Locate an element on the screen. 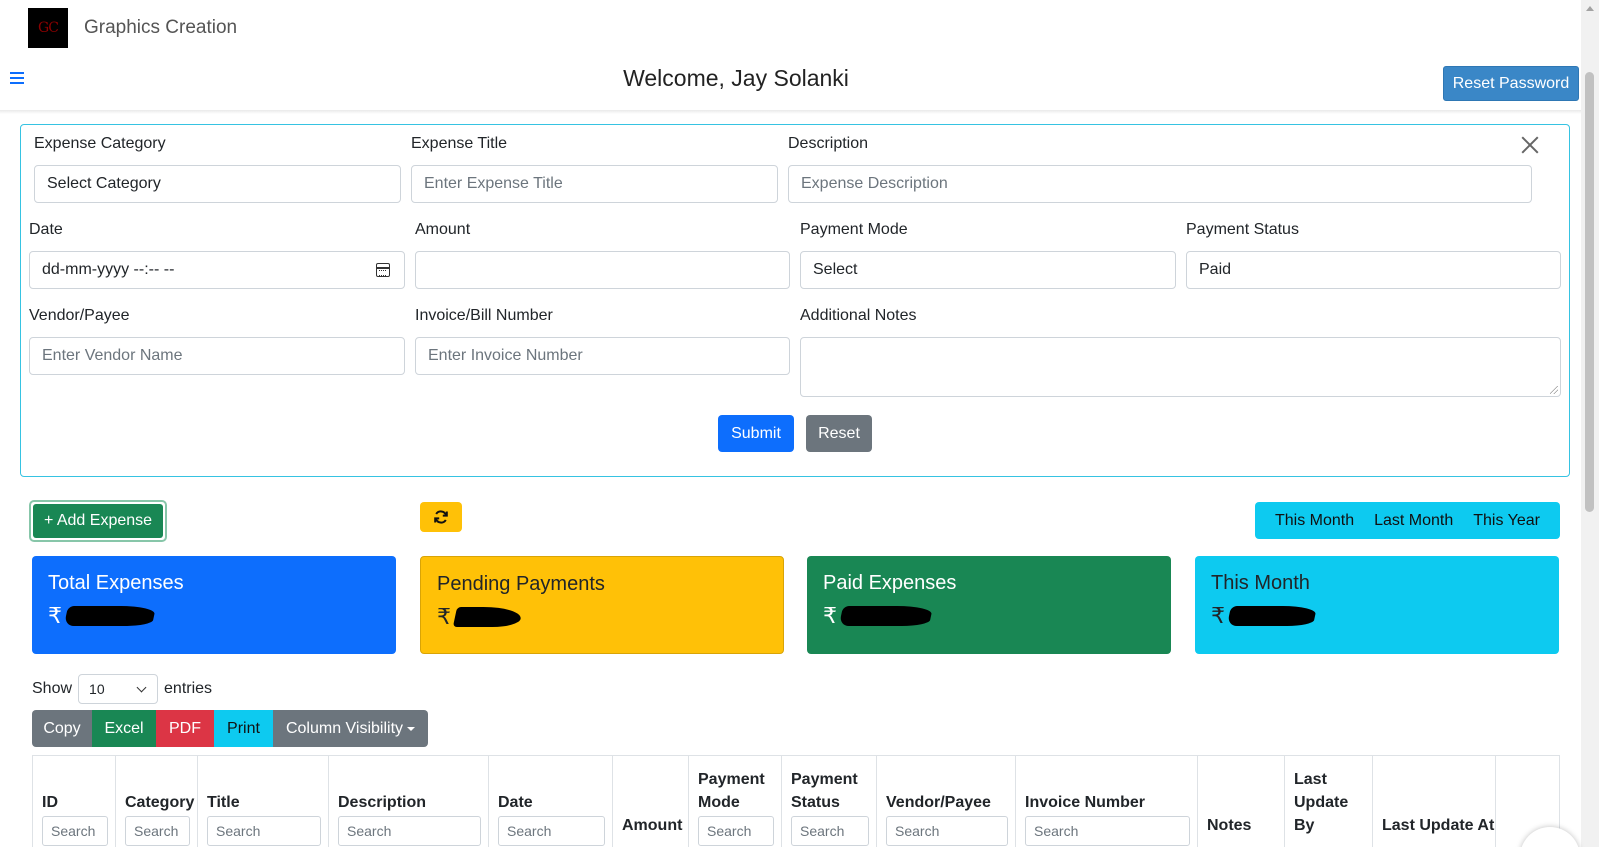 The width and height of the screenshot is (1599, 847). vendor-input is located at coordinates (217, 356).